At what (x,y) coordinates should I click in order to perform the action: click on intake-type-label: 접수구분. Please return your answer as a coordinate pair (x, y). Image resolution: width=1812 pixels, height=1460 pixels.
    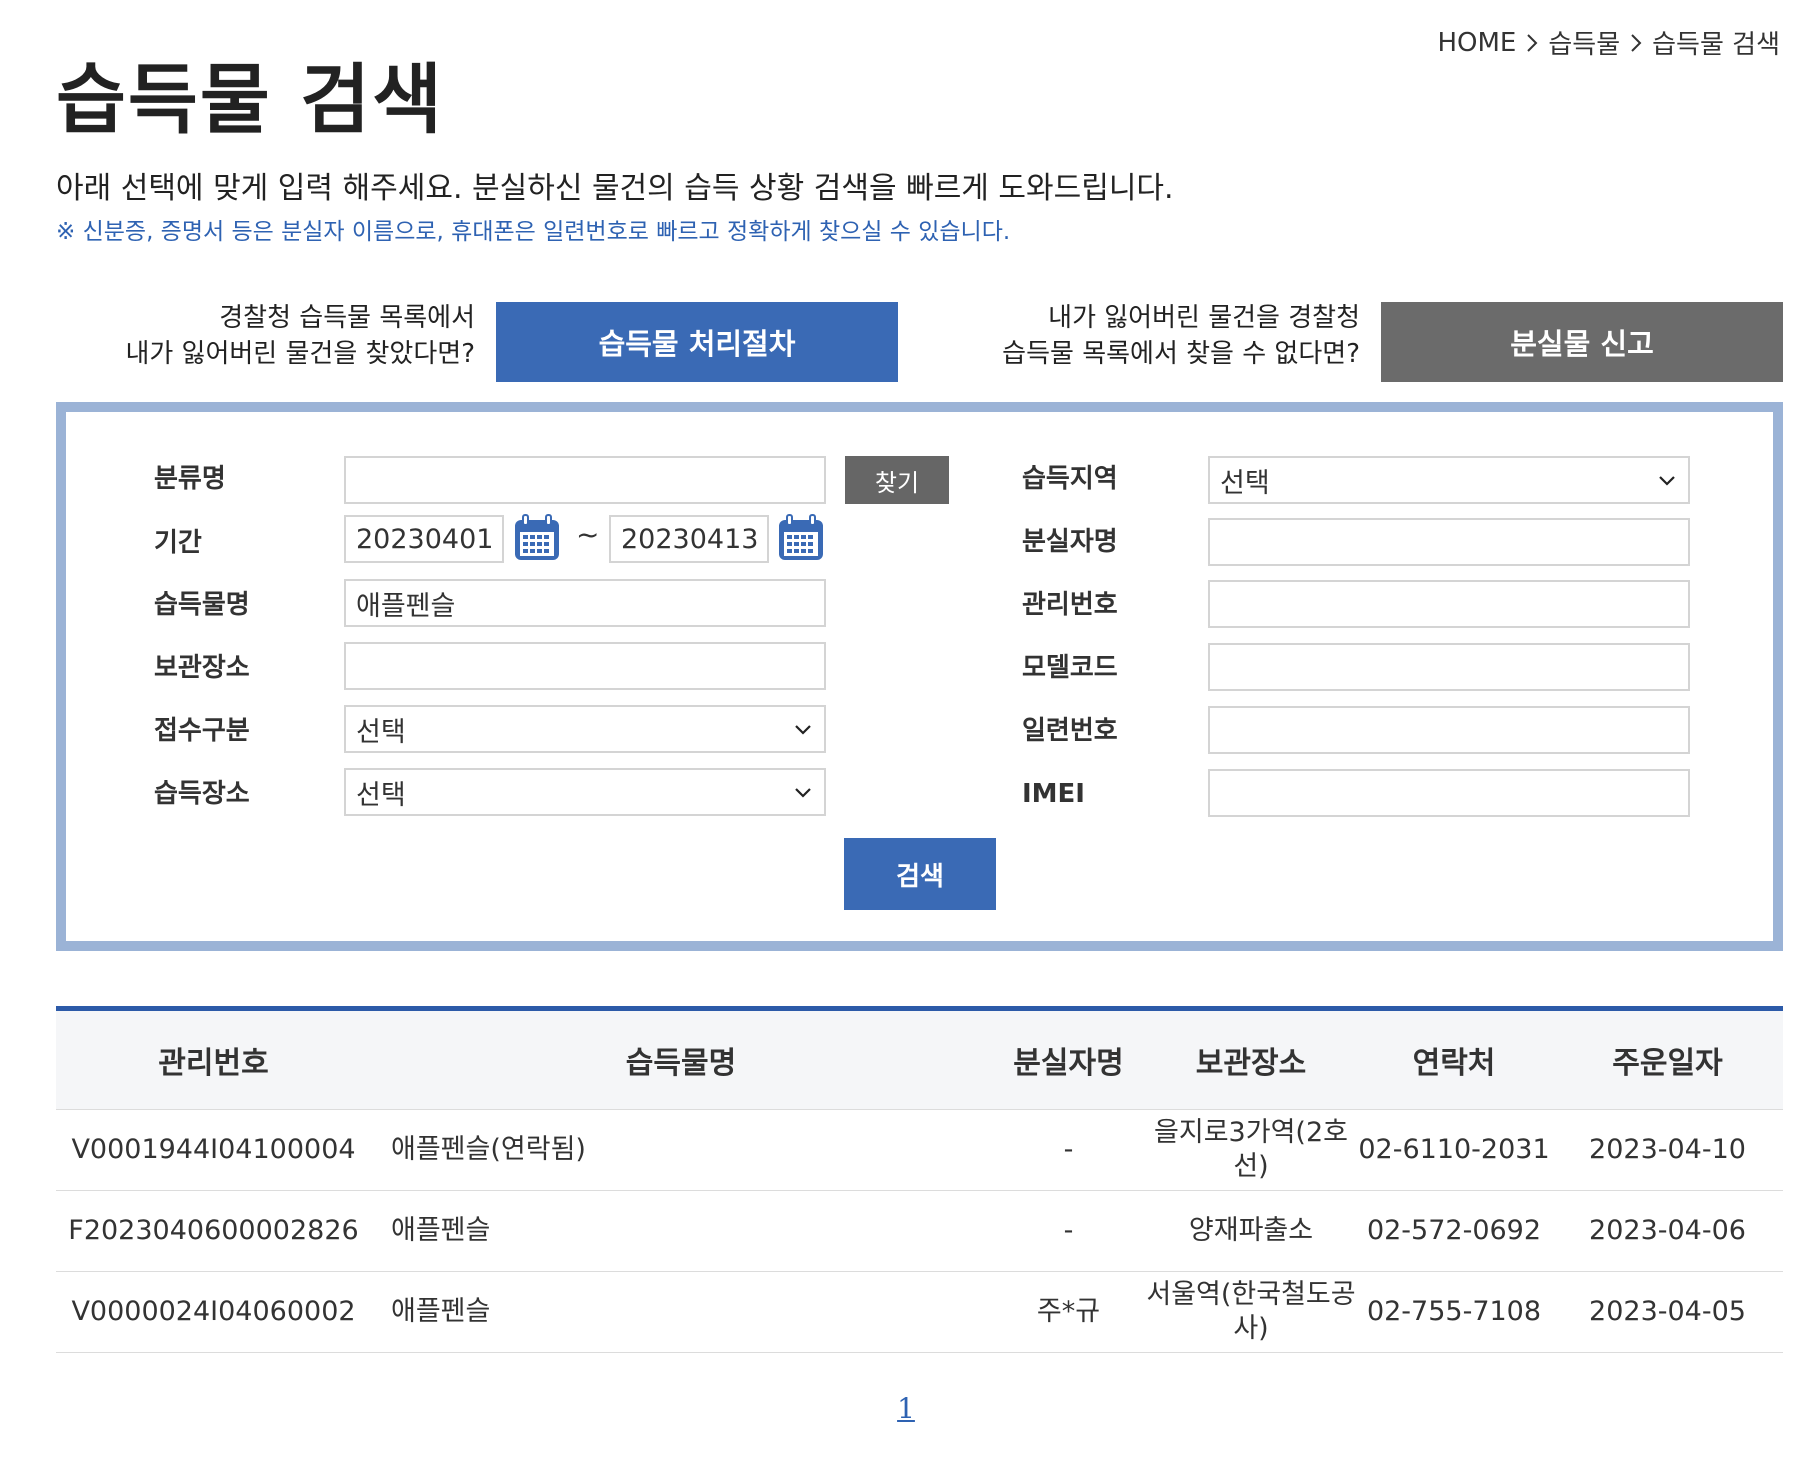
    Looking at the image, I should click on (202, 731).